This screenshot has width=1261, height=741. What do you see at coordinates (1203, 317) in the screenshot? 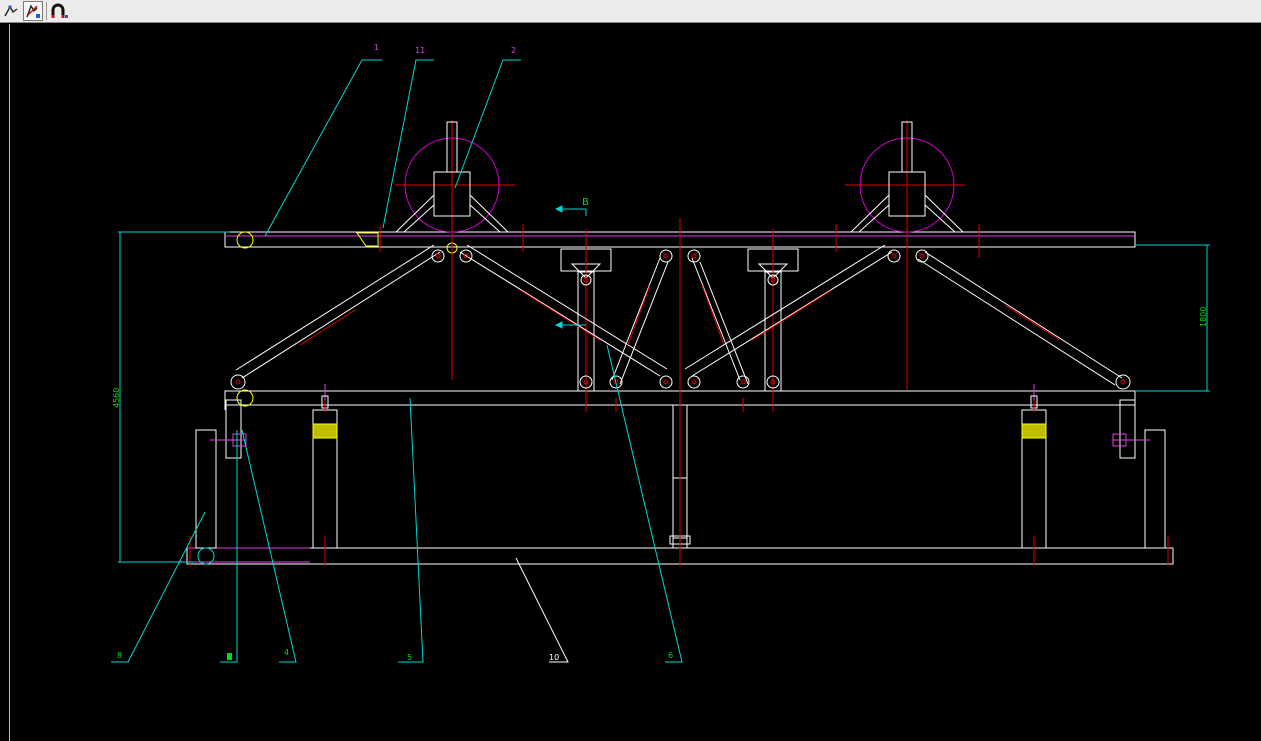
I see `dim-height-right: 1800` at bounding box center [1203, 317].